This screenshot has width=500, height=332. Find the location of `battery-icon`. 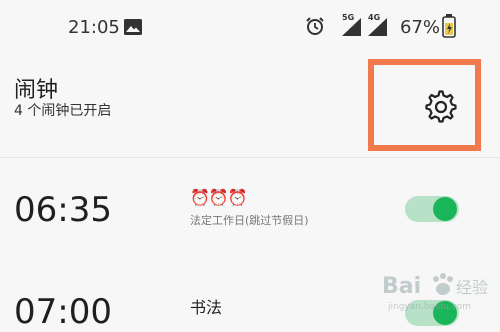

battery-icon is located at coordinates (449, 28).